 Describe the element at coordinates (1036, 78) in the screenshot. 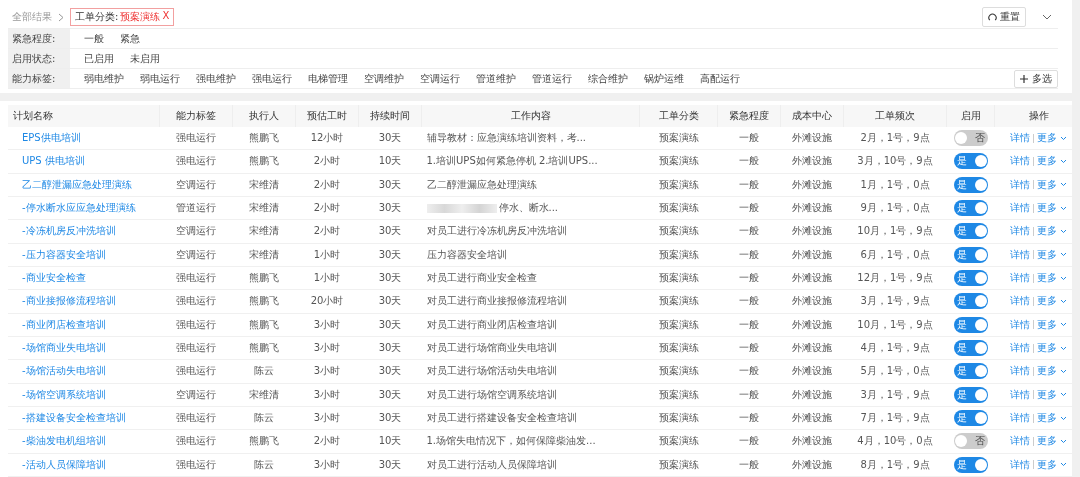

I see `multi-select-button: 多选` at that location.